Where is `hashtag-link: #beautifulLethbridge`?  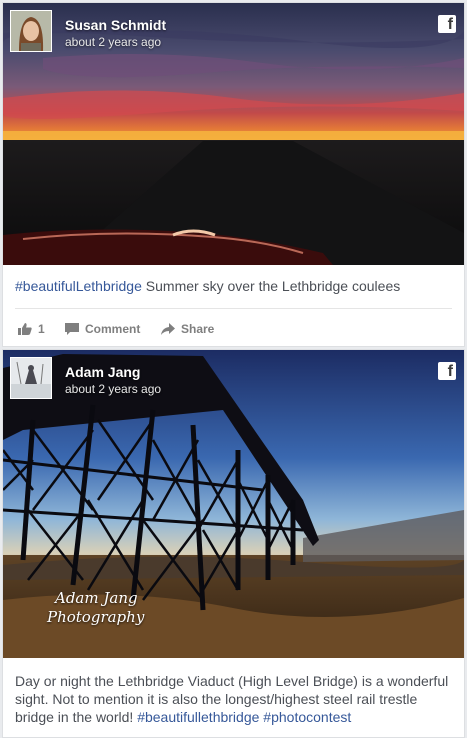 hashtag-link: #beautifulLethbridge is located at coordinates (78, 286).